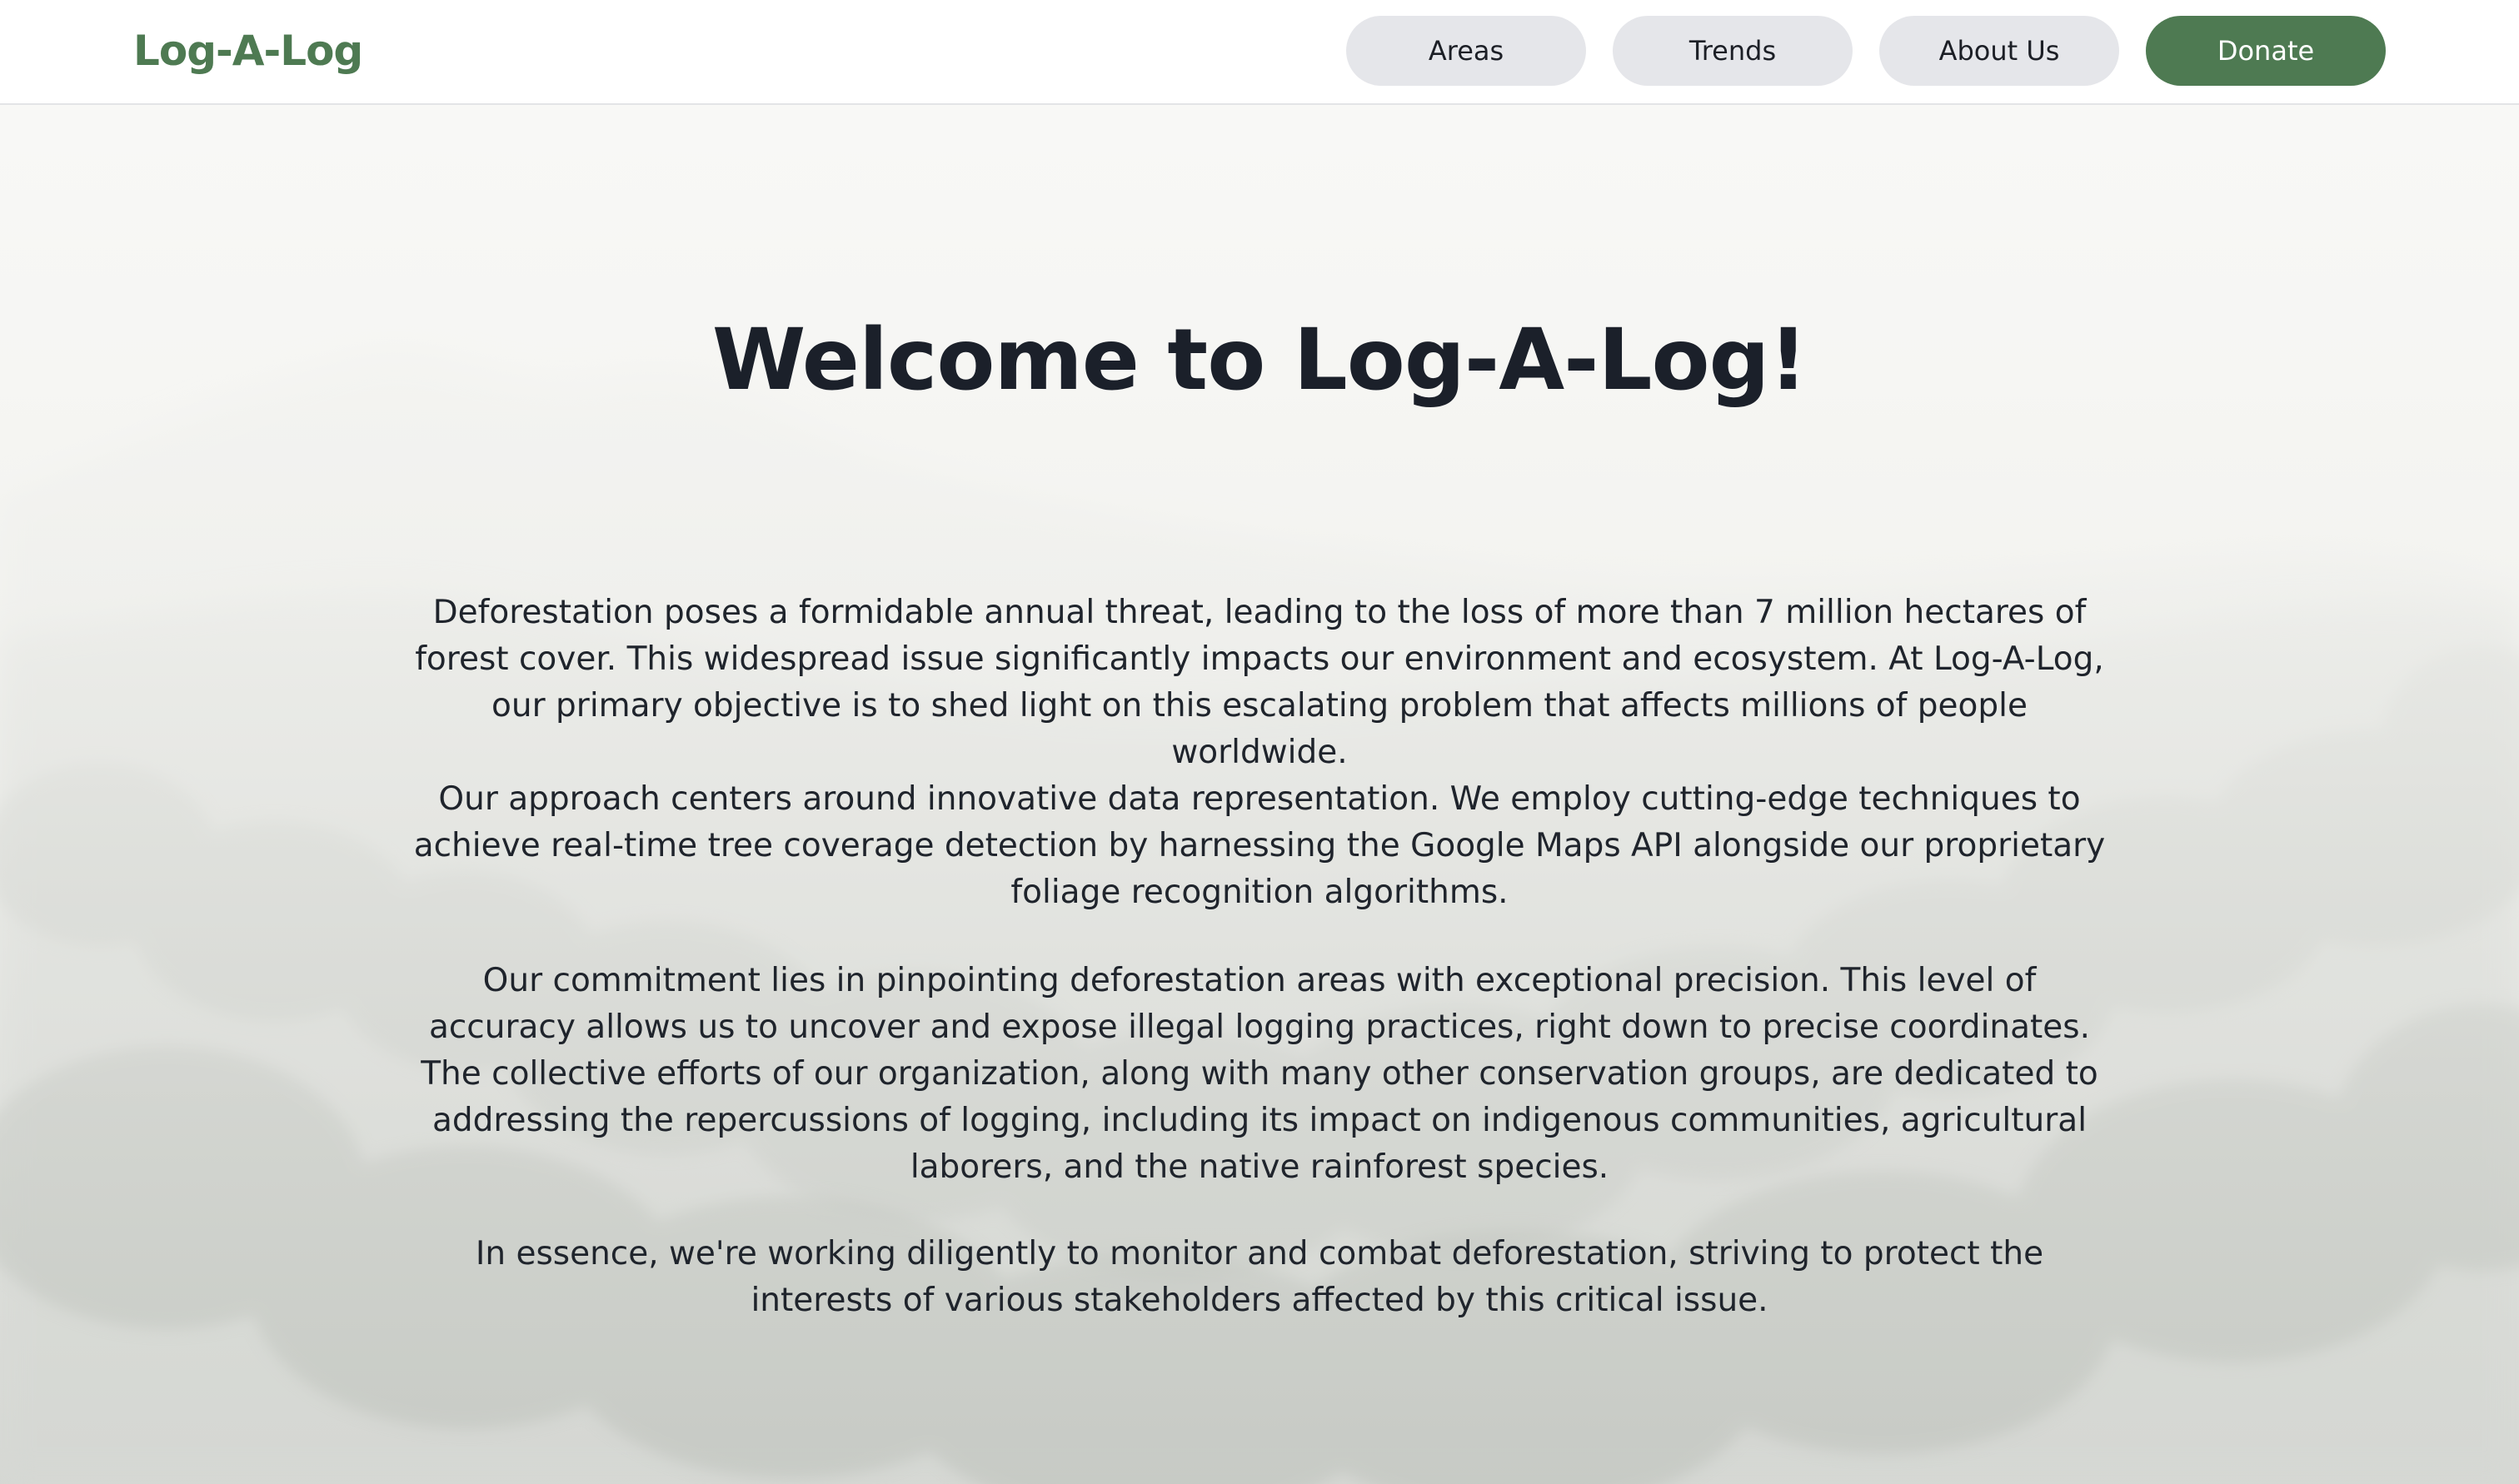  Describe the element at coordinates (1733, 51) in the screenshot. I see `nav-trends-button: Trends` at that location.